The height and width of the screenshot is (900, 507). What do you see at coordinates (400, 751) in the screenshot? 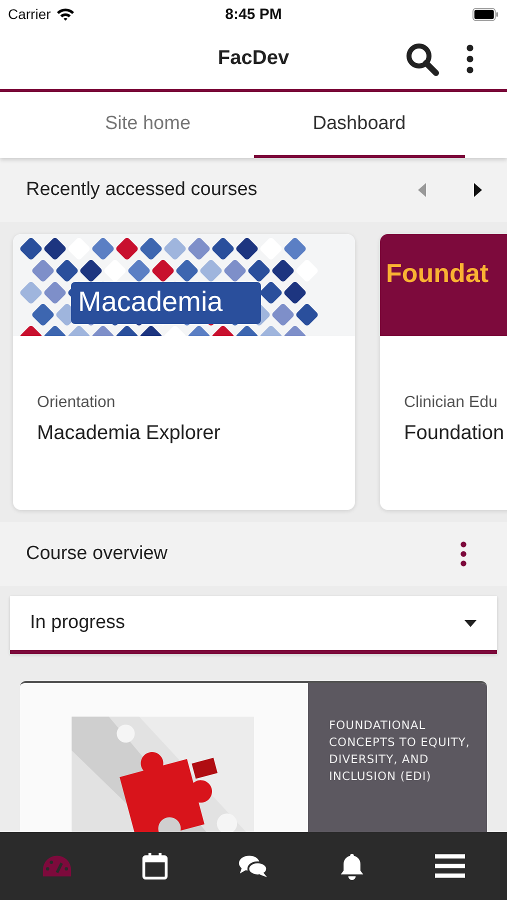
I see `banner-text: FOUNDATIONAL CONCEPTS TO EQUITY, DIVERSITY, AND INCLUSION (EDI)` at bounding box center [400, 751].